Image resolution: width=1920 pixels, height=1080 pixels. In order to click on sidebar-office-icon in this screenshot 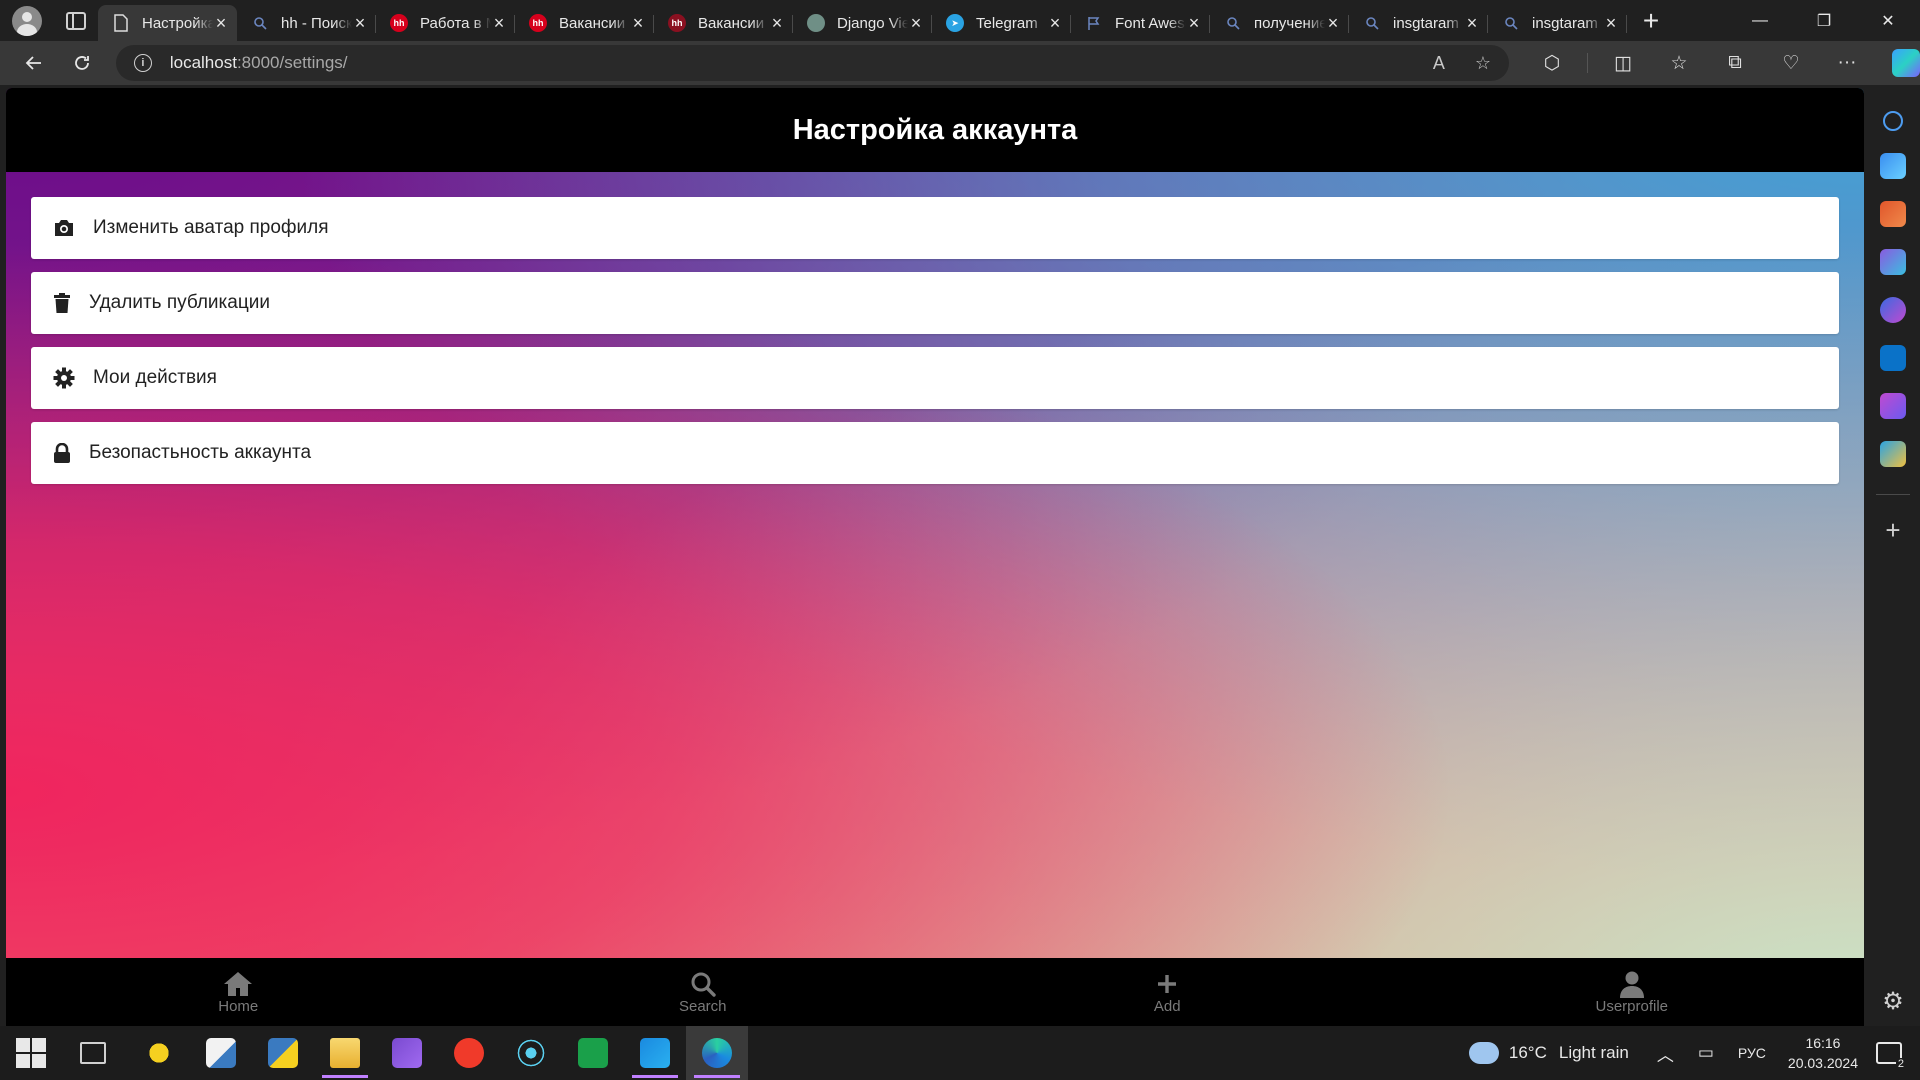, I will do `click(1893, 310)`.